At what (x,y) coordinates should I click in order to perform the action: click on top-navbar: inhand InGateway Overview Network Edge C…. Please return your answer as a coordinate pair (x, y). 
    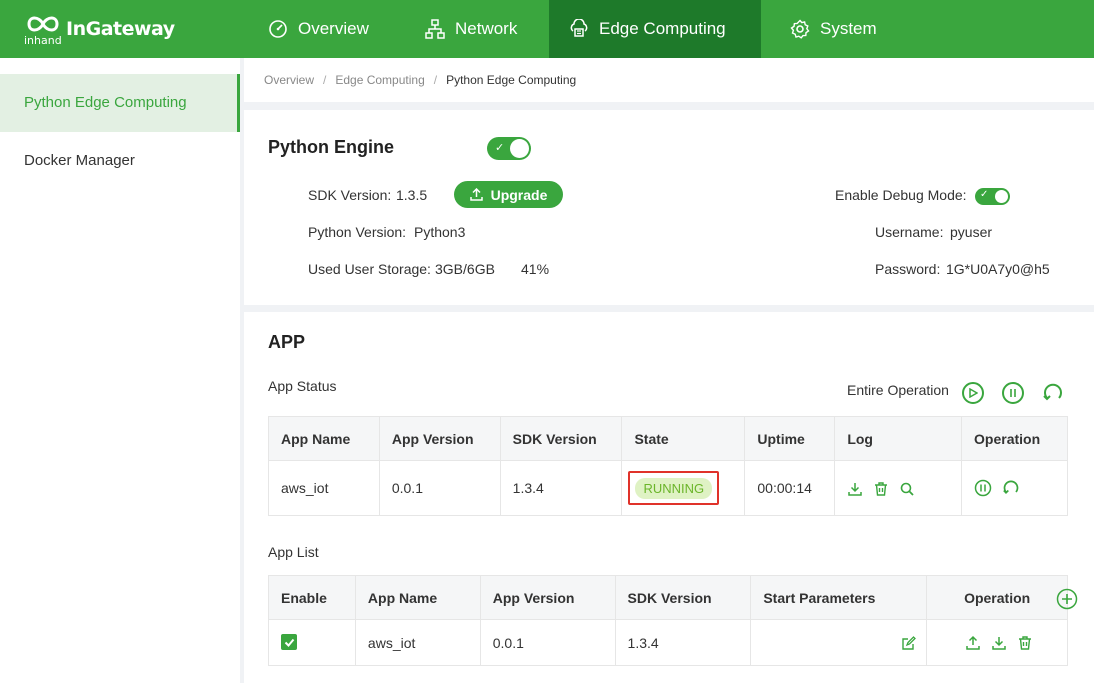
    Looking at the image, I should click on (547, 29).